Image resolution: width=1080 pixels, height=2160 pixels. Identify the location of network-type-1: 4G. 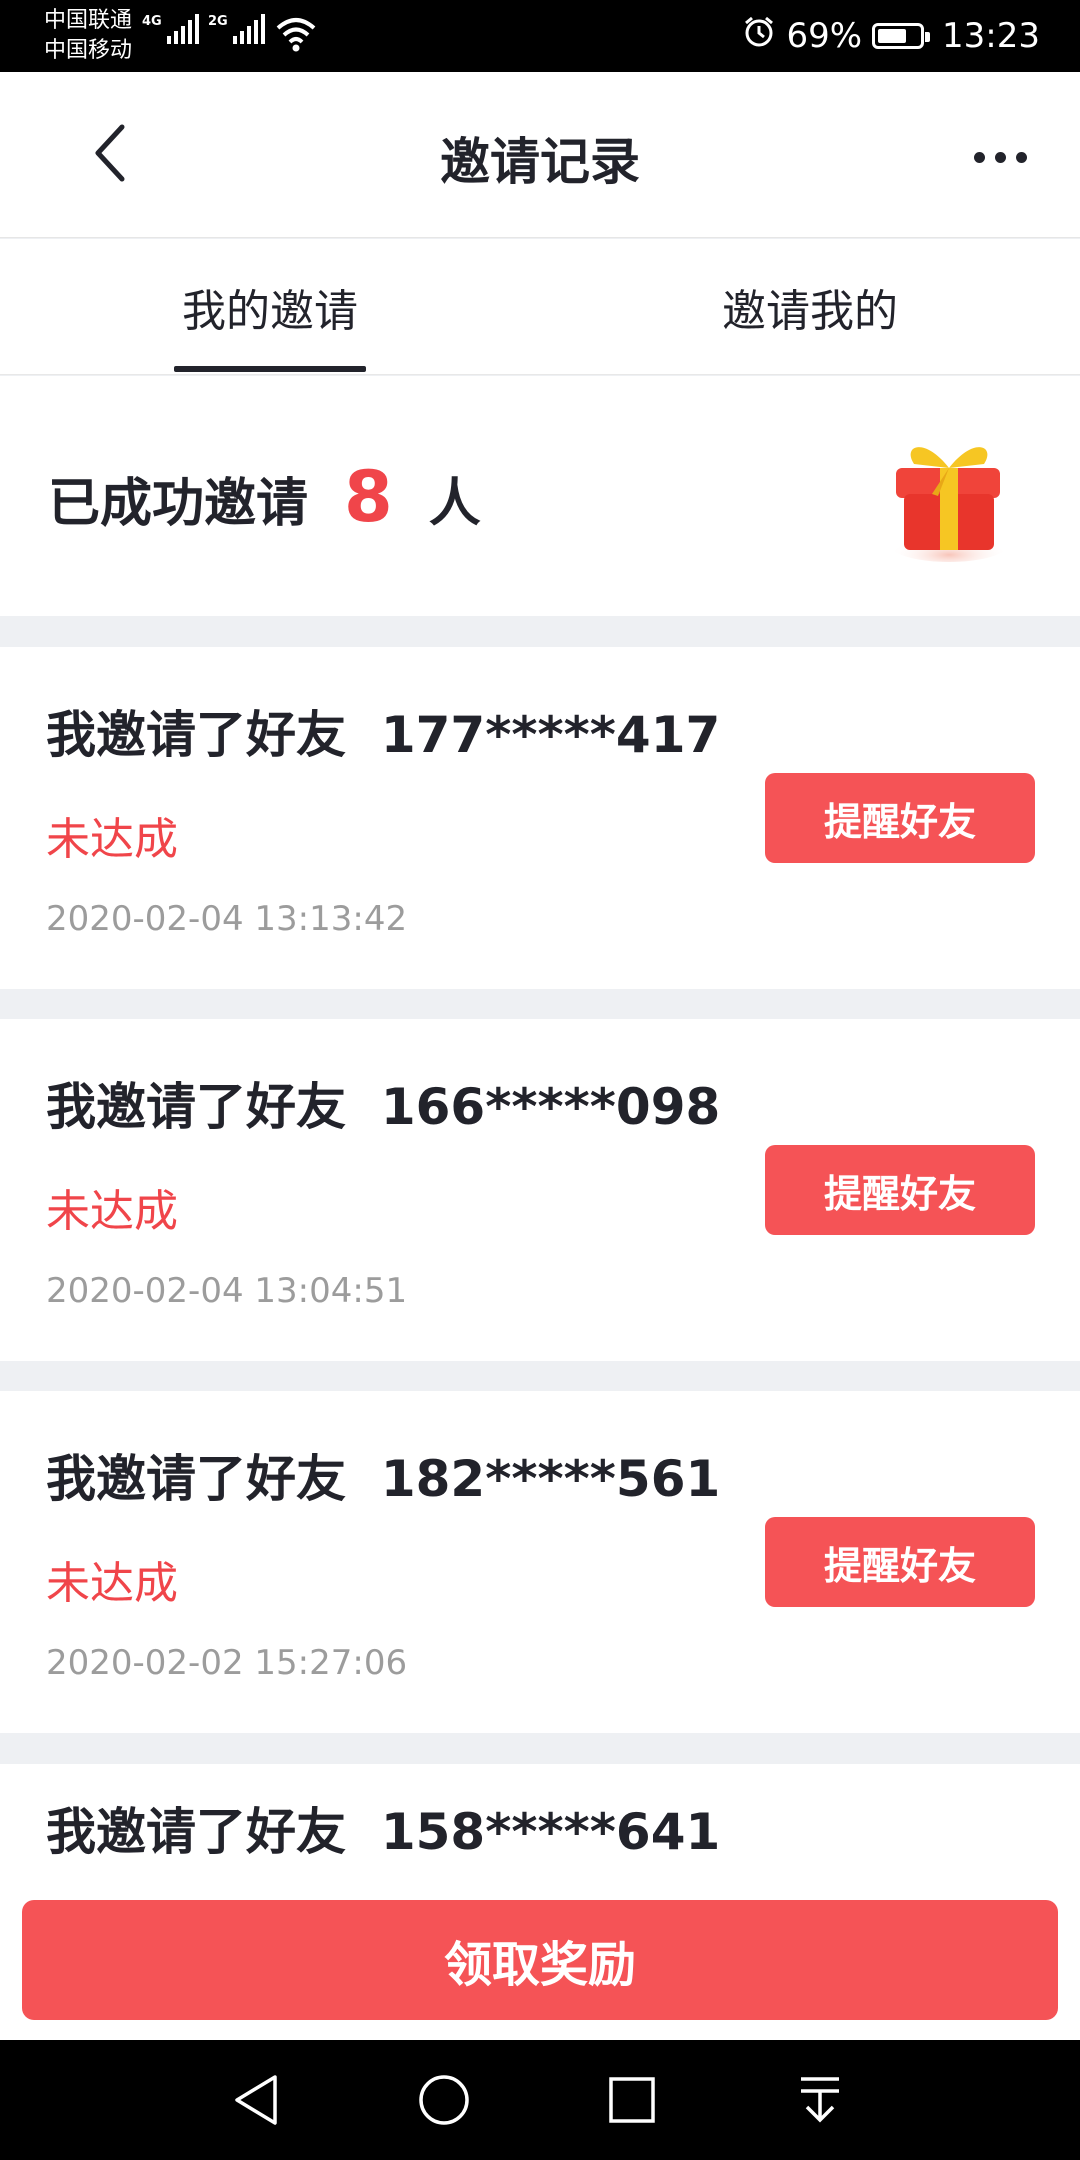
(152, 21).